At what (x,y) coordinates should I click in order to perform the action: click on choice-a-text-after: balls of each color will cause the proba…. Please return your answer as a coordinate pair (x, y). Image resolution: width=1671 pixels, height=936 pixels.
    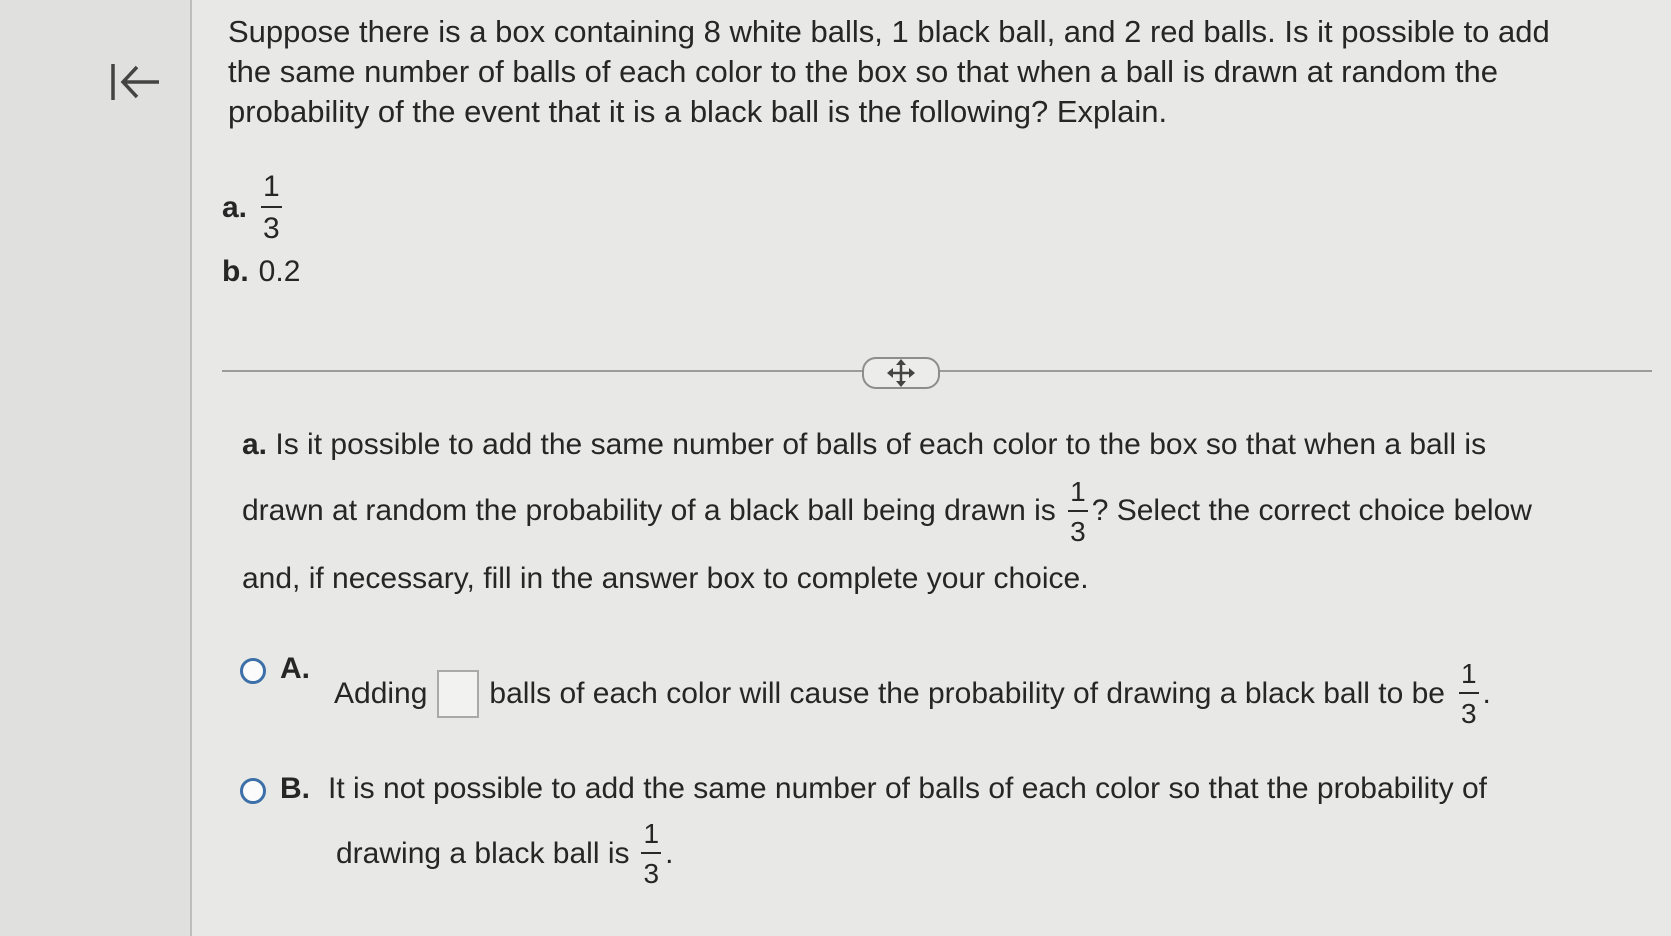
    Looking at the image, I should click on (967, 693).